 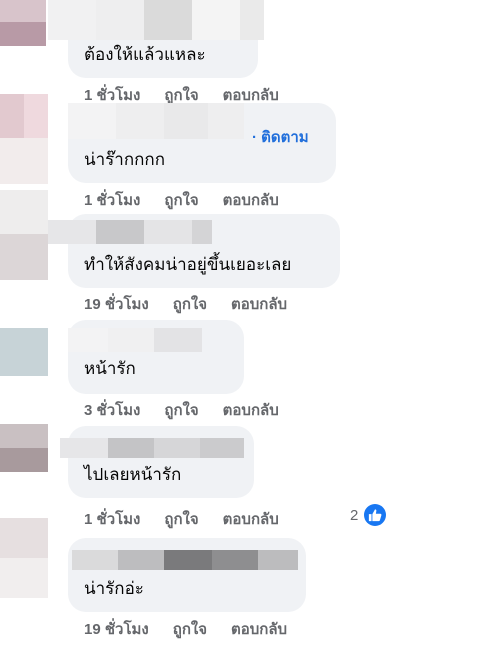 I want to click on comment-actions: 3 ชั่วโมง ถูกใจ ตอบกลับ, so click(x=181, y=410).